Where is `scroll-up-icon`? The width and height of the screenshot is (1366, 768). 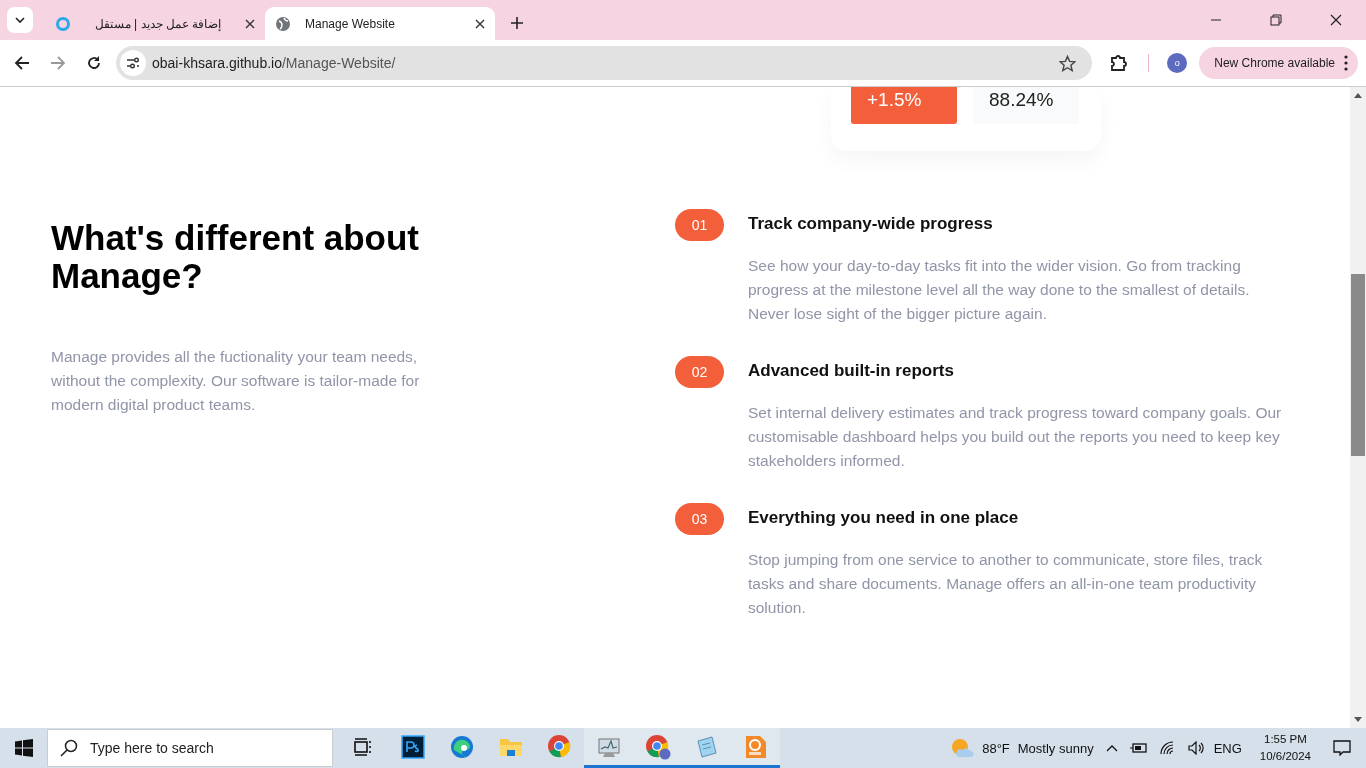
scroll-up-icon is located at coordinates (1358, 95).